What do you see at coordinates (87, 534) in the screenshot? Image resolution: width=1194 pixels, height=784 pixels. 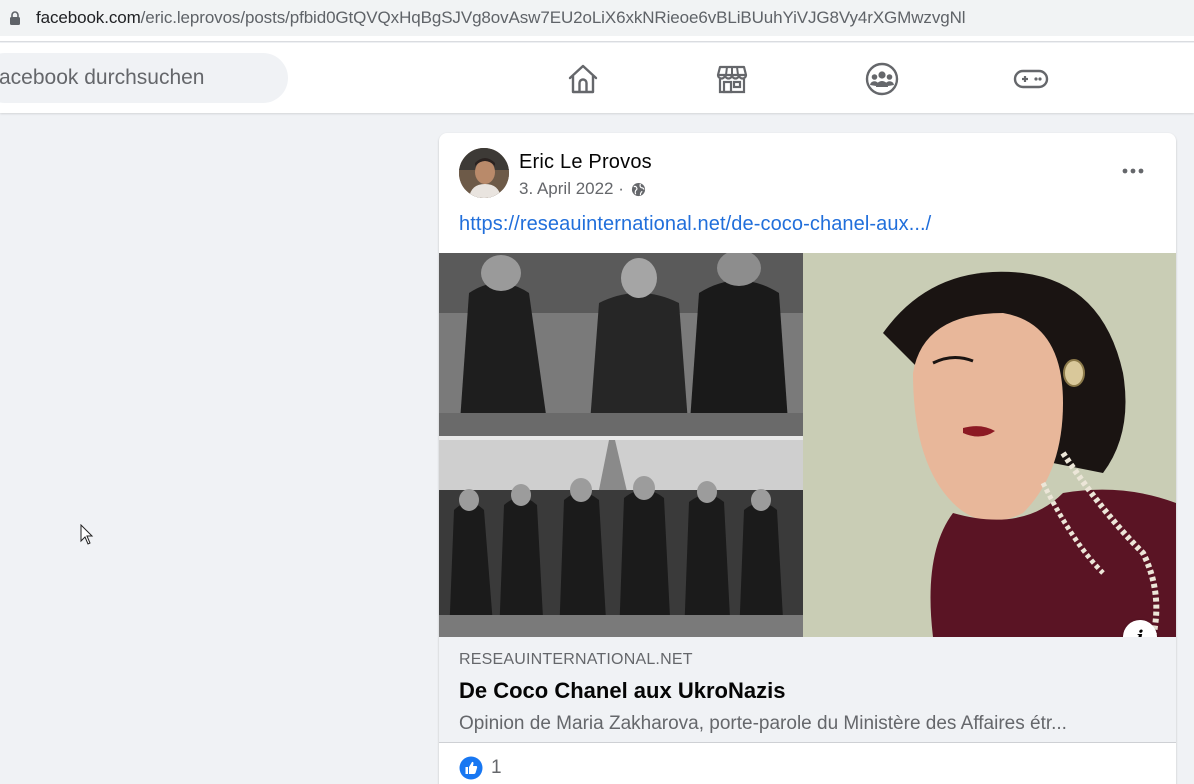 I see `mouse-cursor-icon` at bounding box center [87, 534].